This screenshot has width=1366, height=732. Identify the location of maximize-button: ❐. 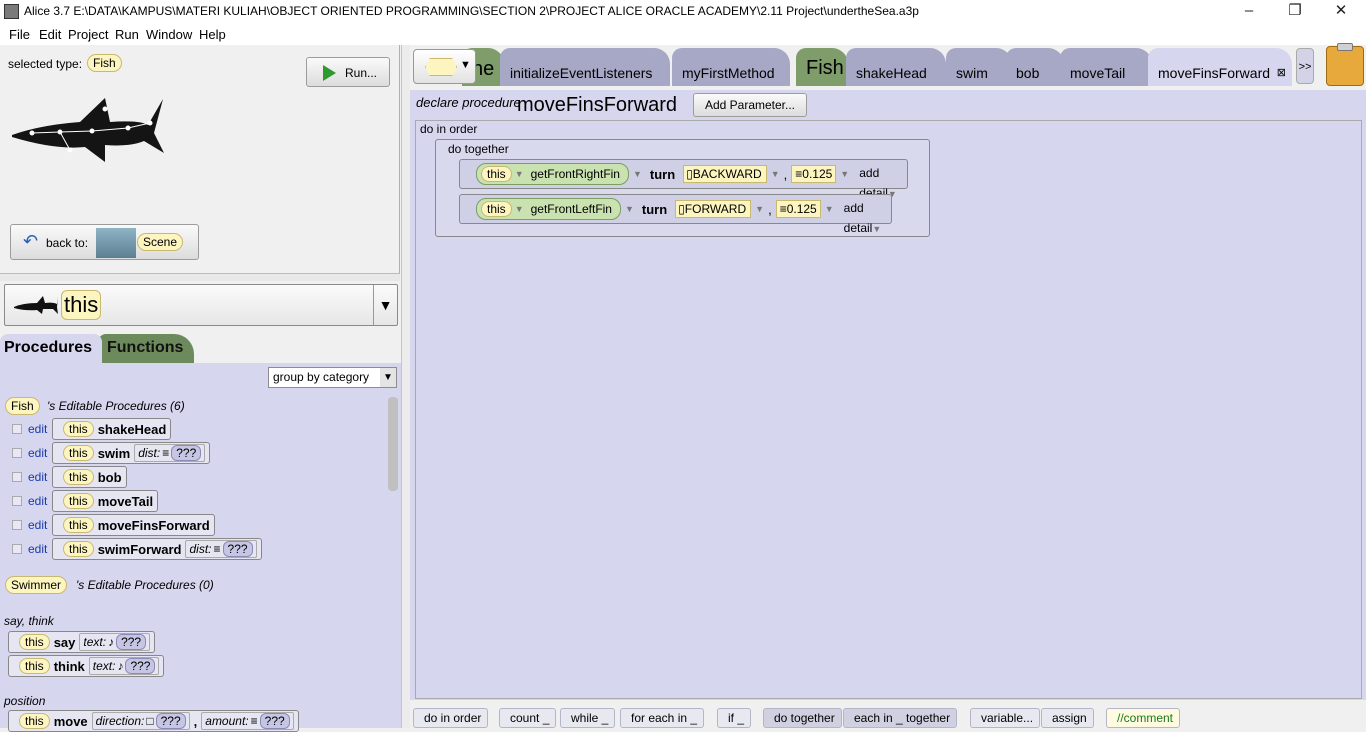
(1295, 12).